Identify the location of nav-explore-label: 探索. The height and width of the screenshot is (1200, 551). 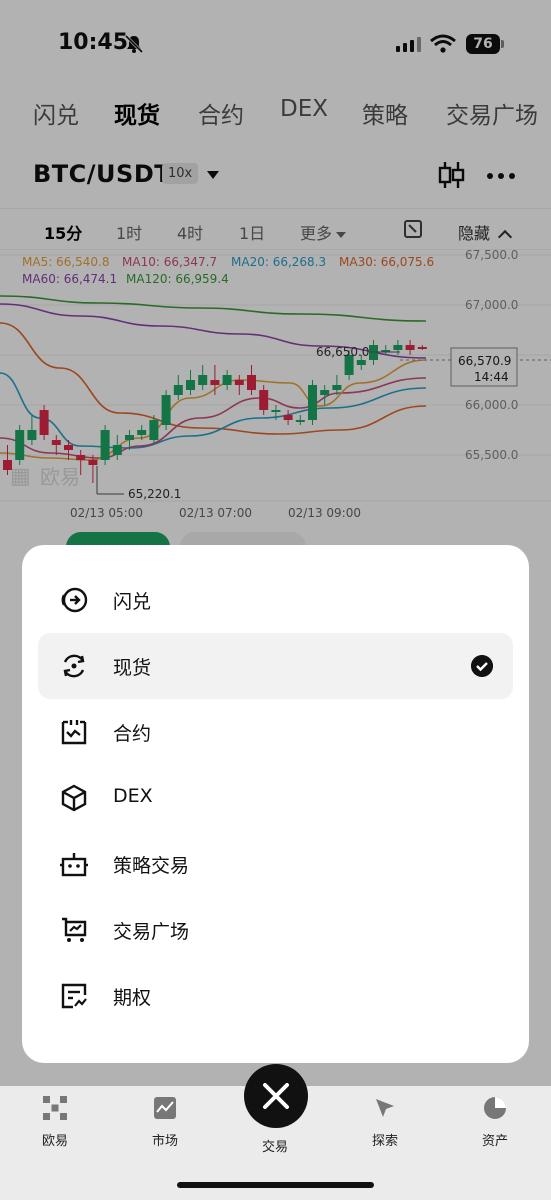
(384, 1141).